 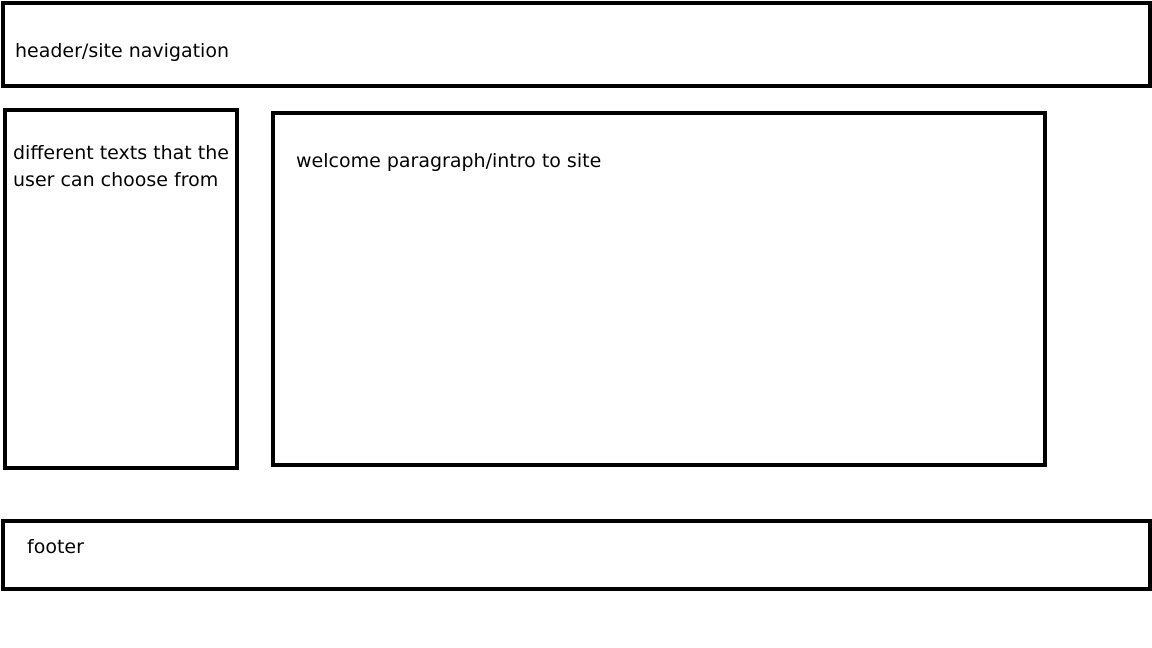 I want to click on footer-box: footer, so click(x=576, y=555).